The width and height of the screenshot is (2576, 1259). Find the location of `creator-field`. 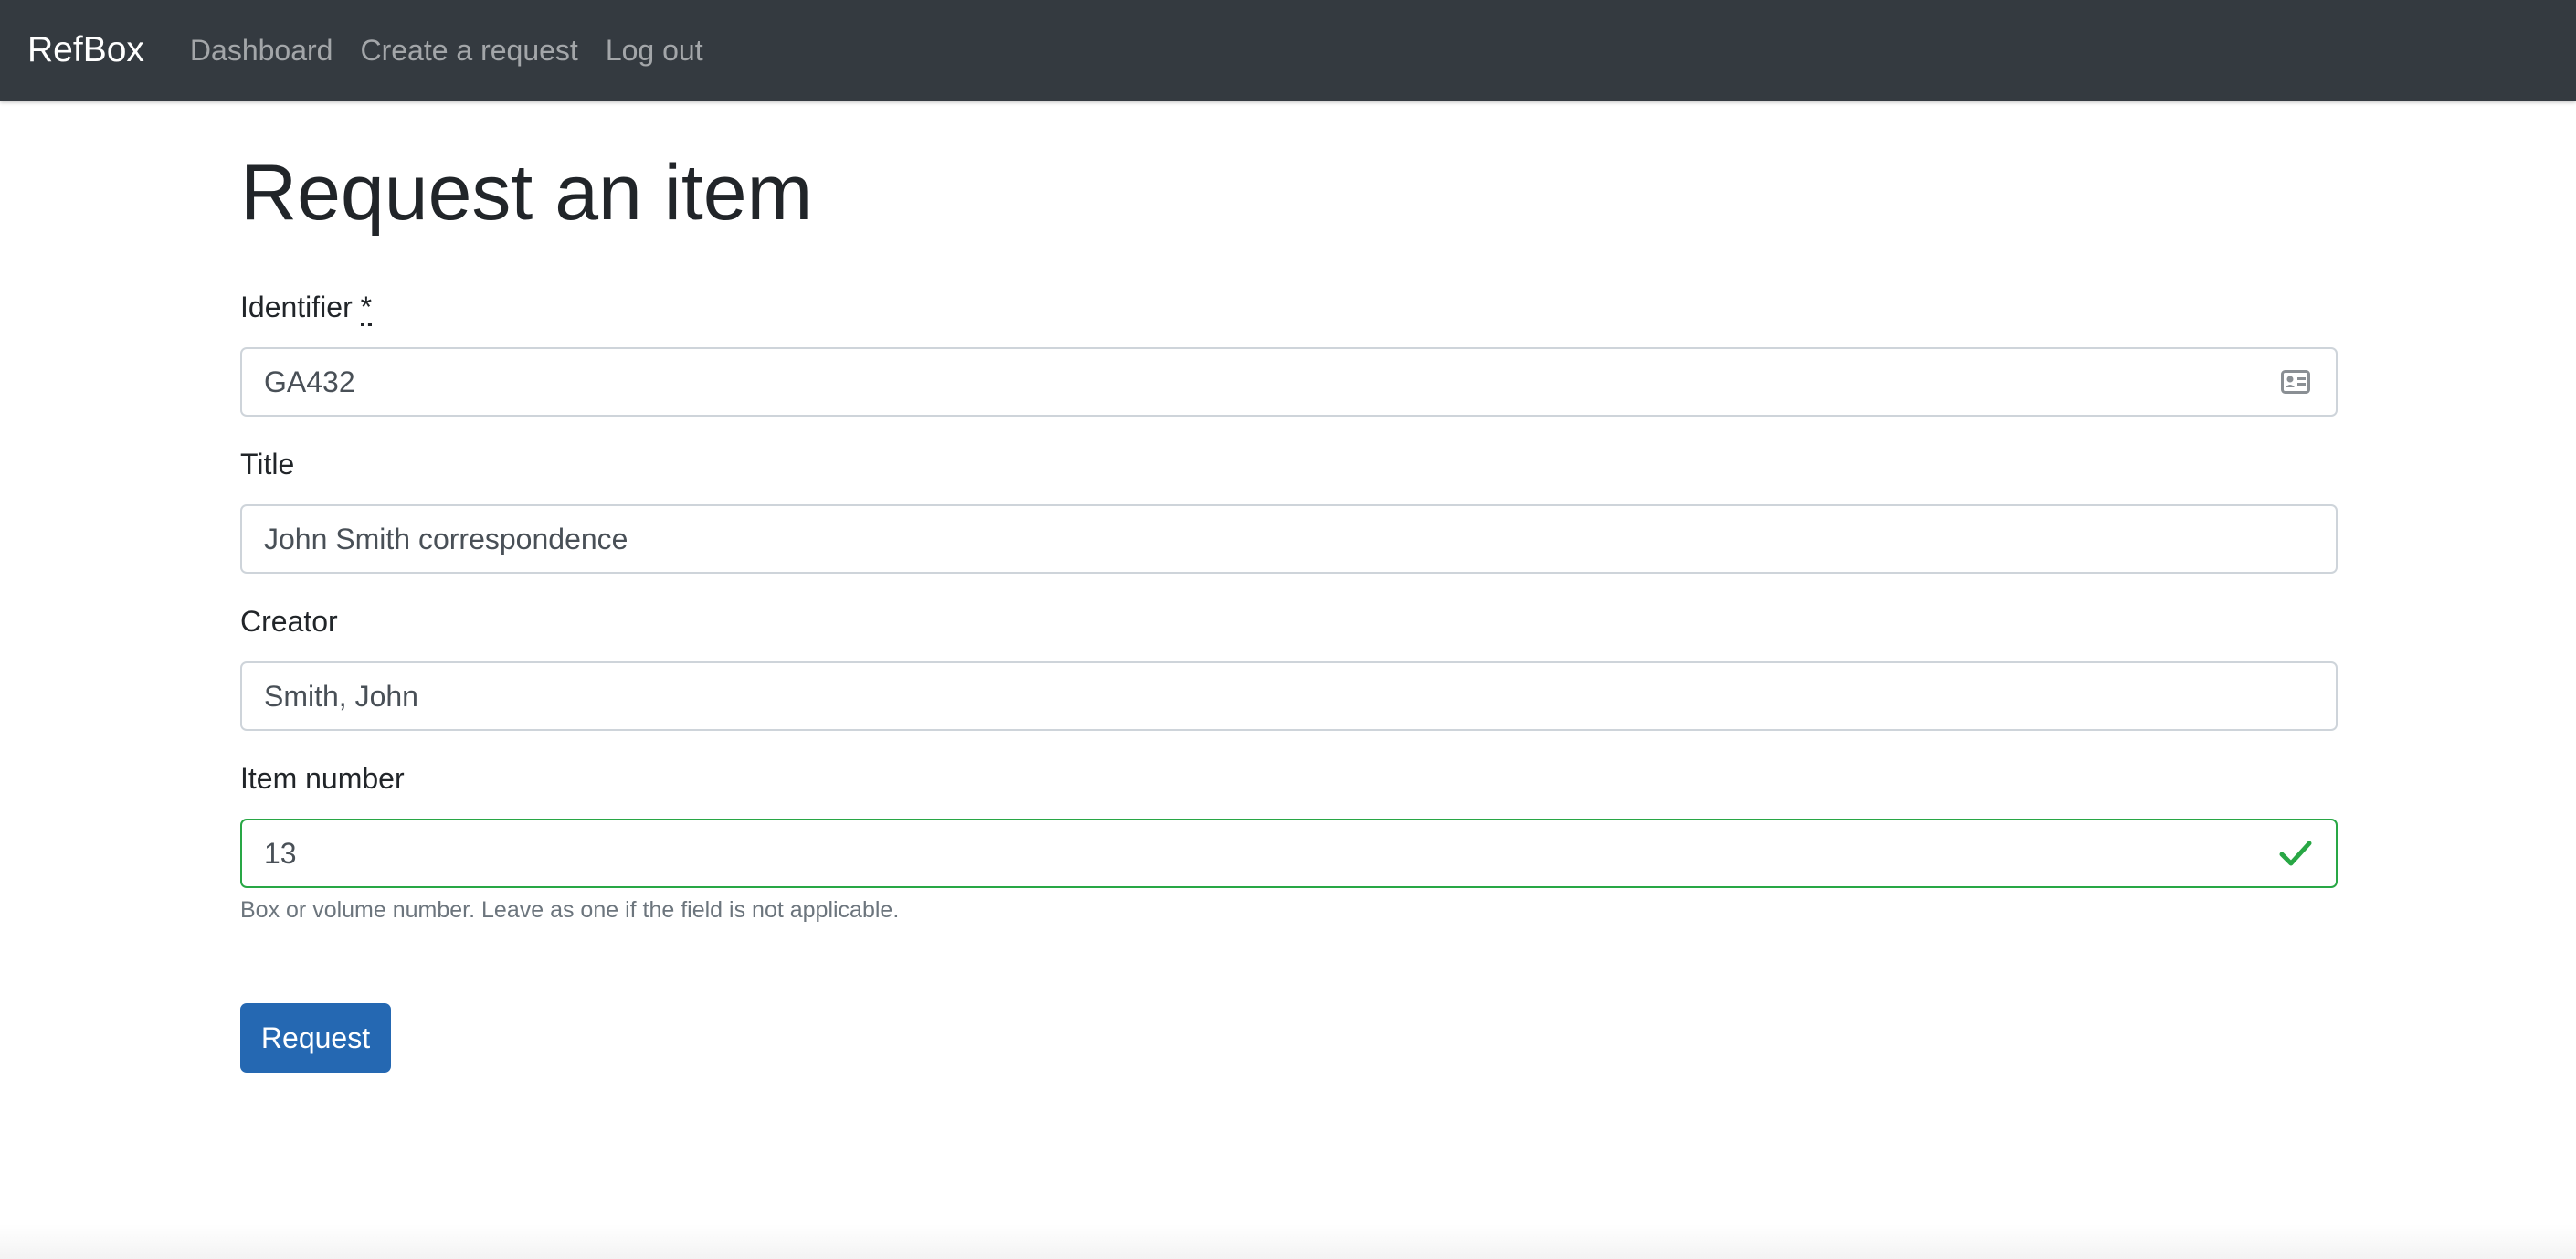

creator-field is located at coordinates (1289, 696).